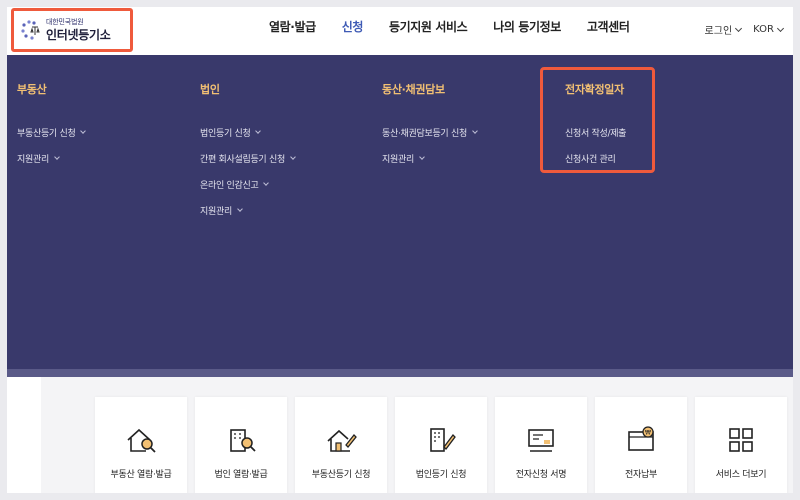 This screenshot has height=500, width=800. I want to click on highlight-box, so click(597, 120).